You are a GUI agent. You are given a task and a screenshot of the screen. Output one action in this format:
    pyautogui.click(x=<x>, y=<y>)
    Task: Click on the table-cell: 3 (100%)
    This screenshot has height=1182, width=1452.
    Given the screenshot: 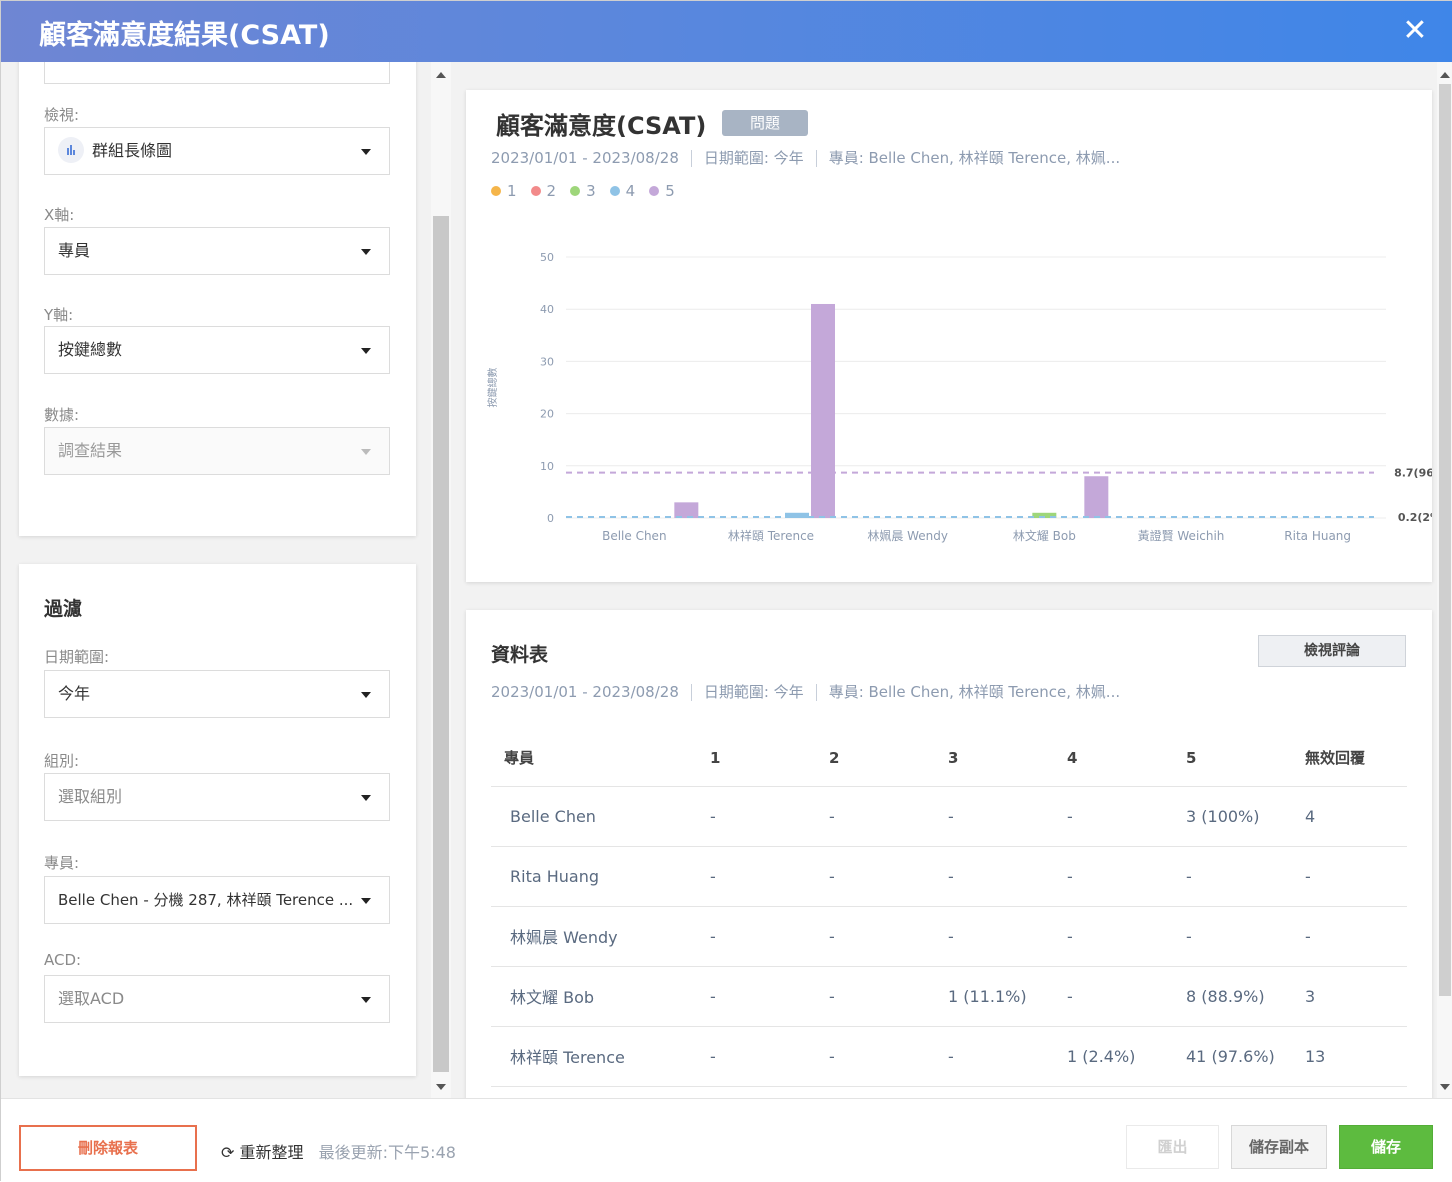 What is the action you would take?
    pyautogui.click(x=1232, y=816)
    